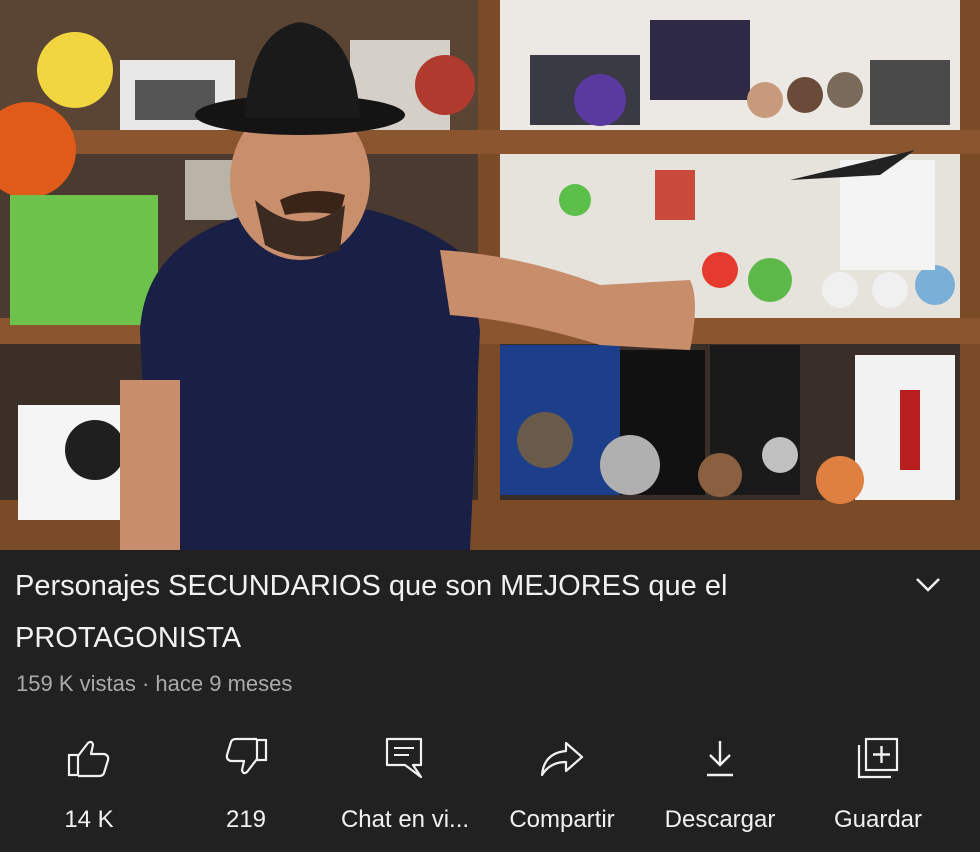 This screenshot has width=980, height=852. What do you see at coordinates (246, 819) in the screenshot?
I see `dislike-count: 219` at bounding box center [246, 819].